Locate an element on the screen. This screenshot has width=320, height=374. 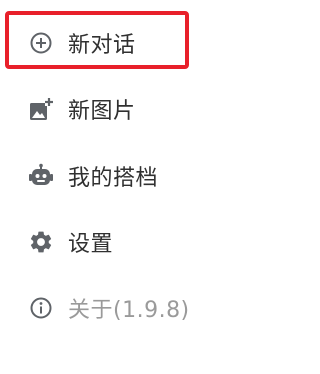
menu-item-new-chat: 新对话 is located at coordinates (82, 43).